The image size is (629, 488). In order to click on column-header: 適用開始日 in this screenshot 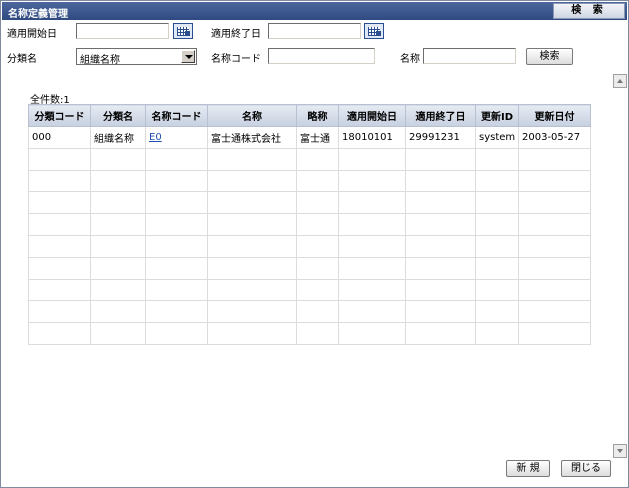, I will do `click(372, 115)`.